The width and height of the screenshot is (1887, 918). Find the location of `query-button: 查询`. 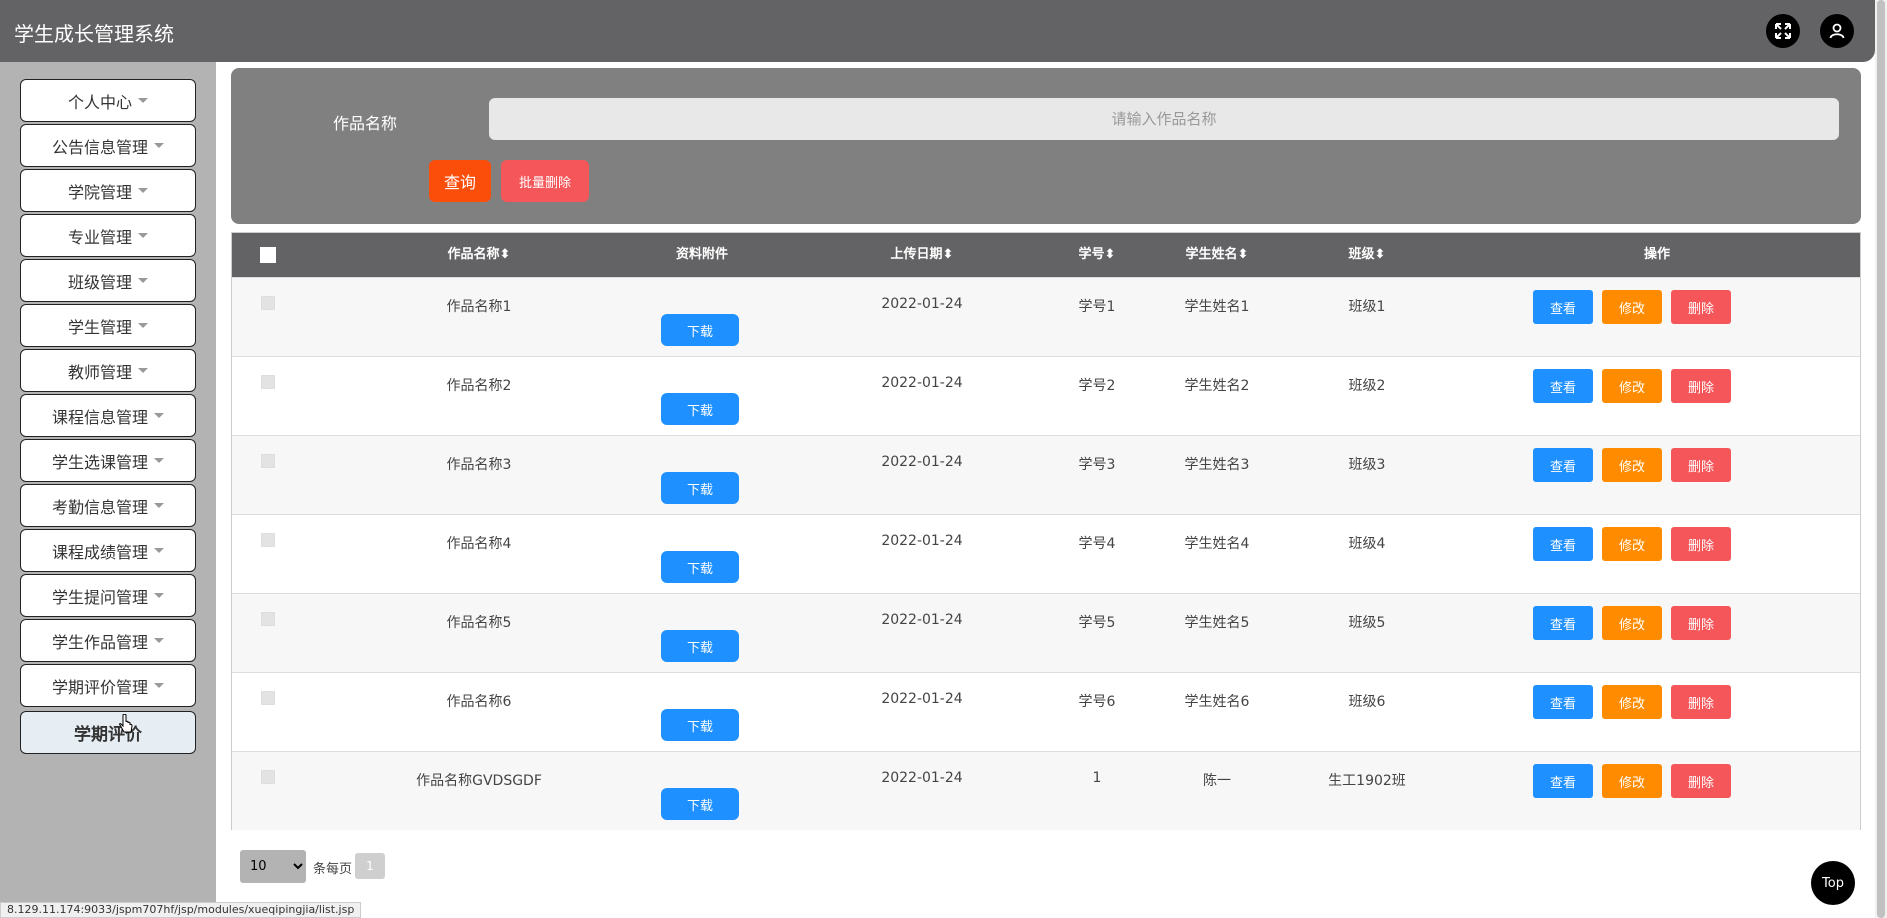

query-button: 查询 is located at coordinates (460, 181).